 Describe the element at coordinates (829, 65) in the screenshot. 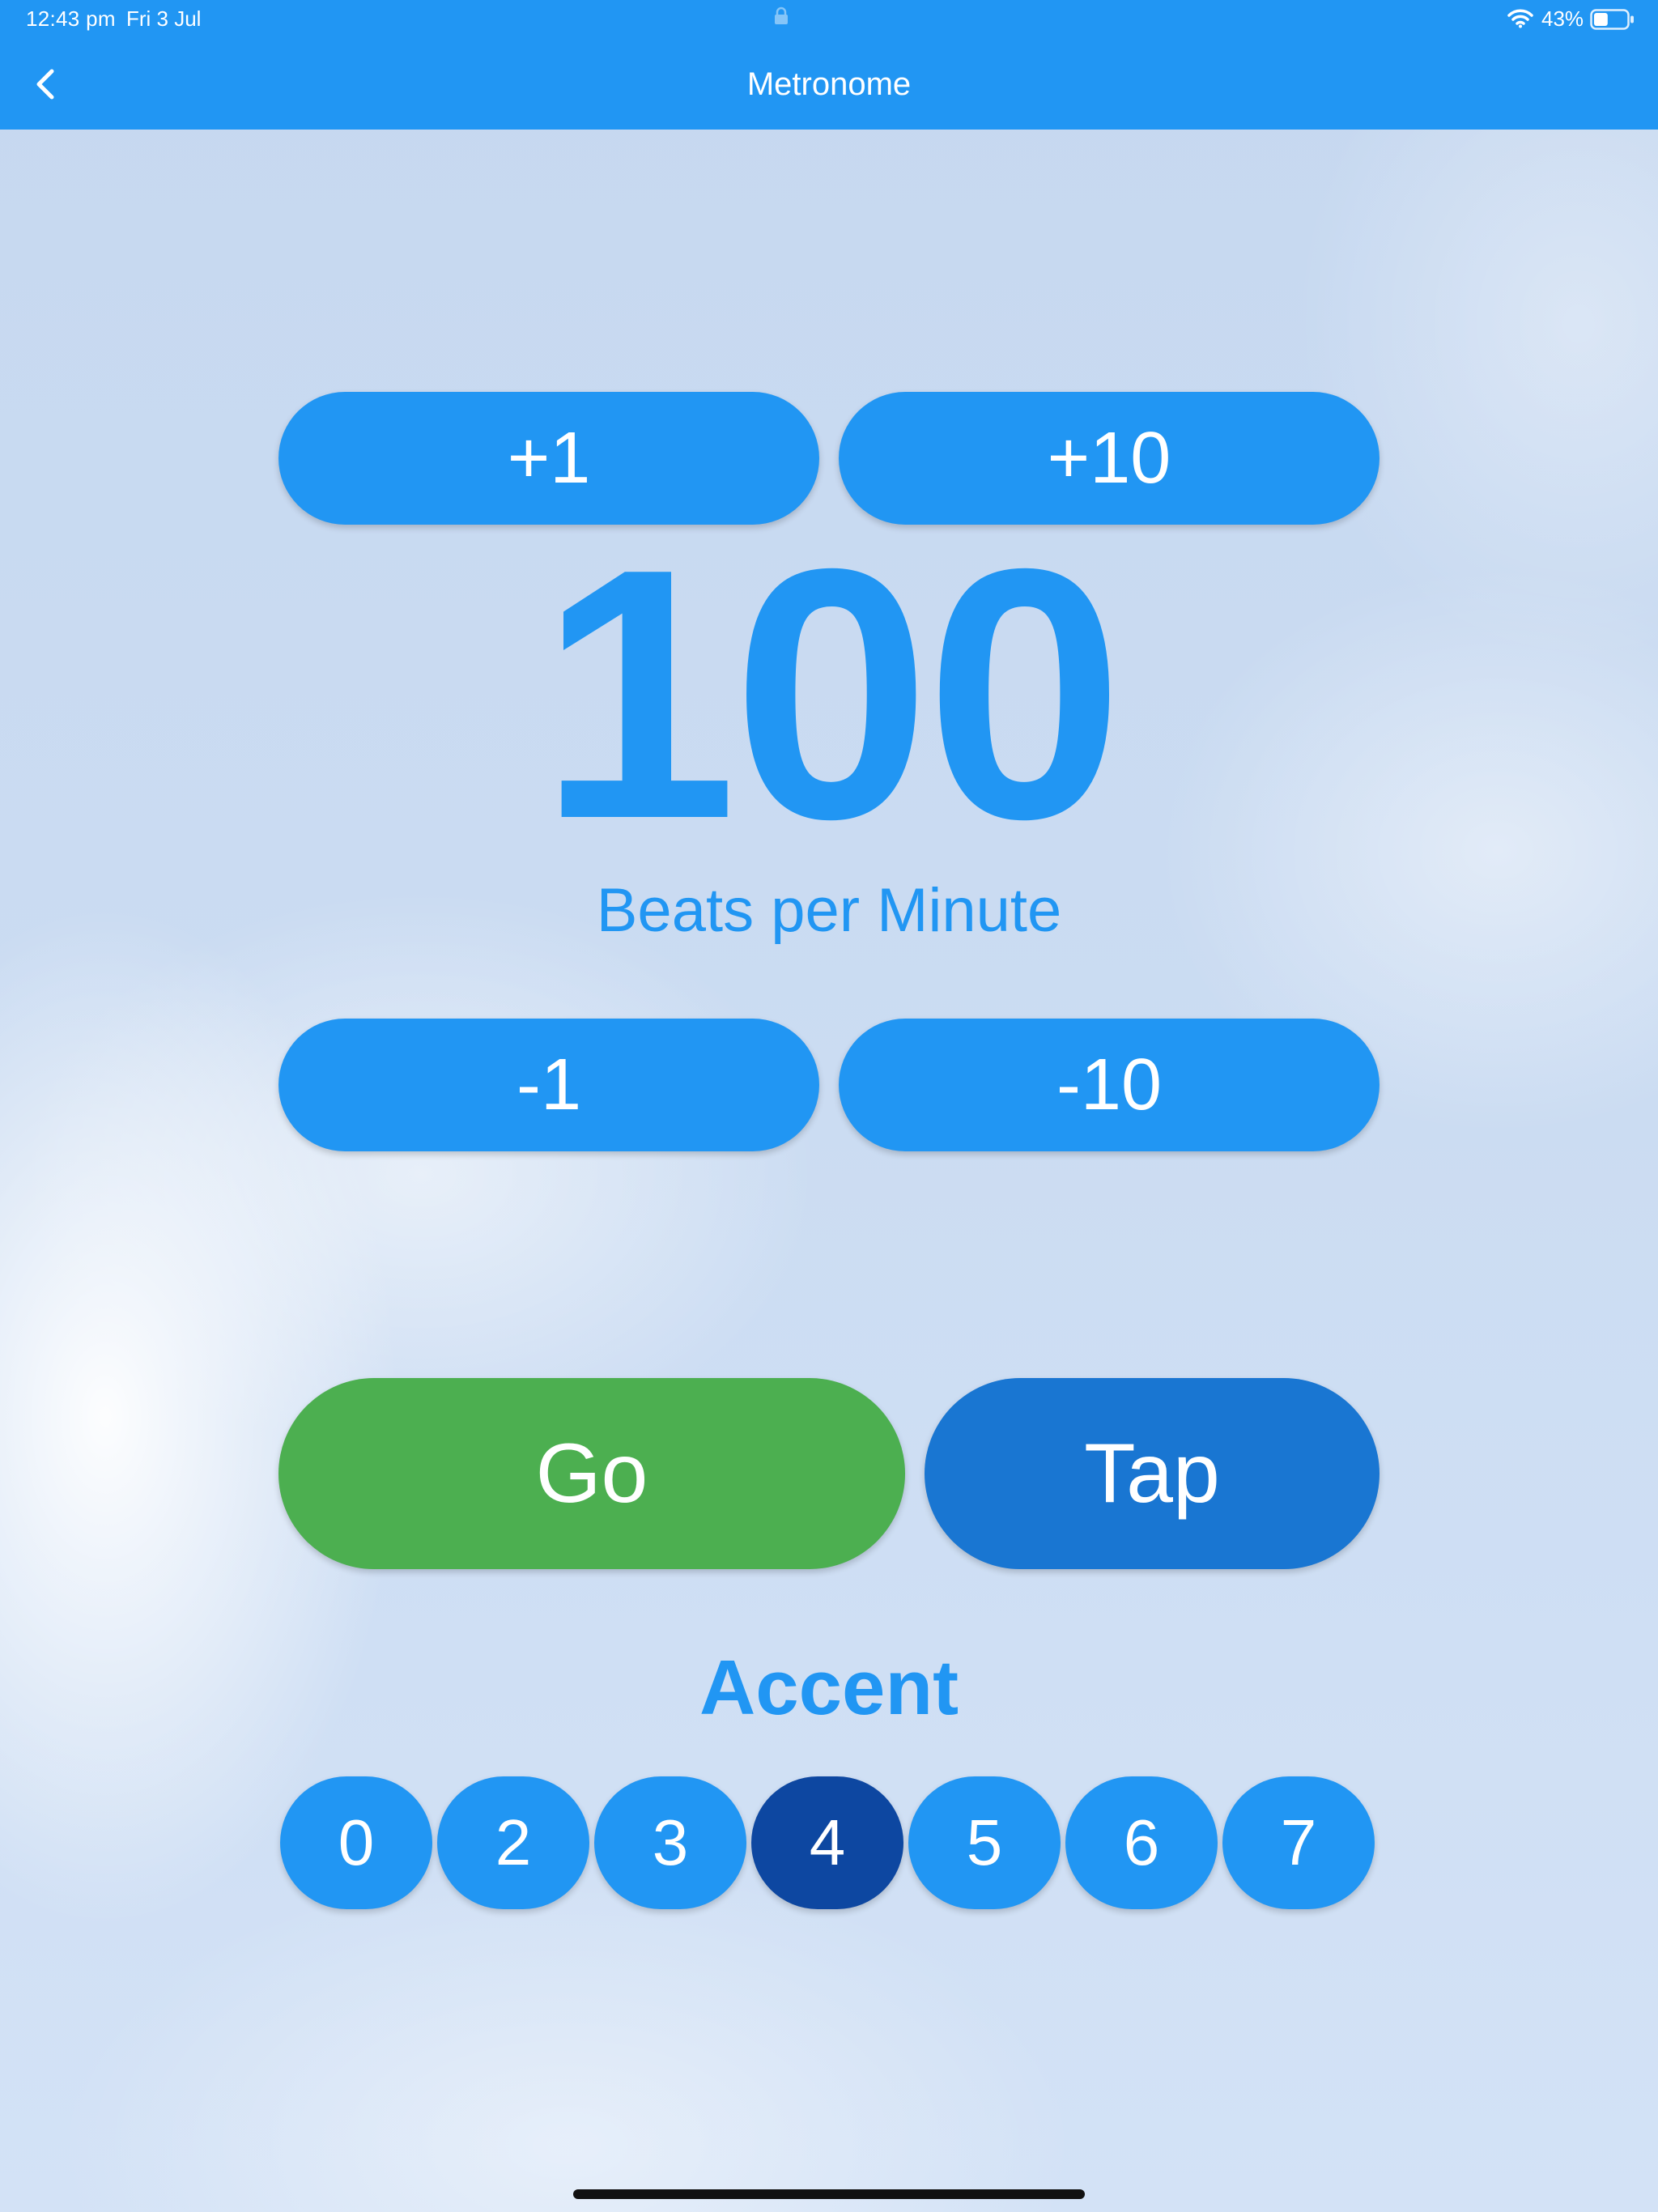

I see `nav-bar: 12:43 pm Fri 3 Jul 43% Metronome` at that location.